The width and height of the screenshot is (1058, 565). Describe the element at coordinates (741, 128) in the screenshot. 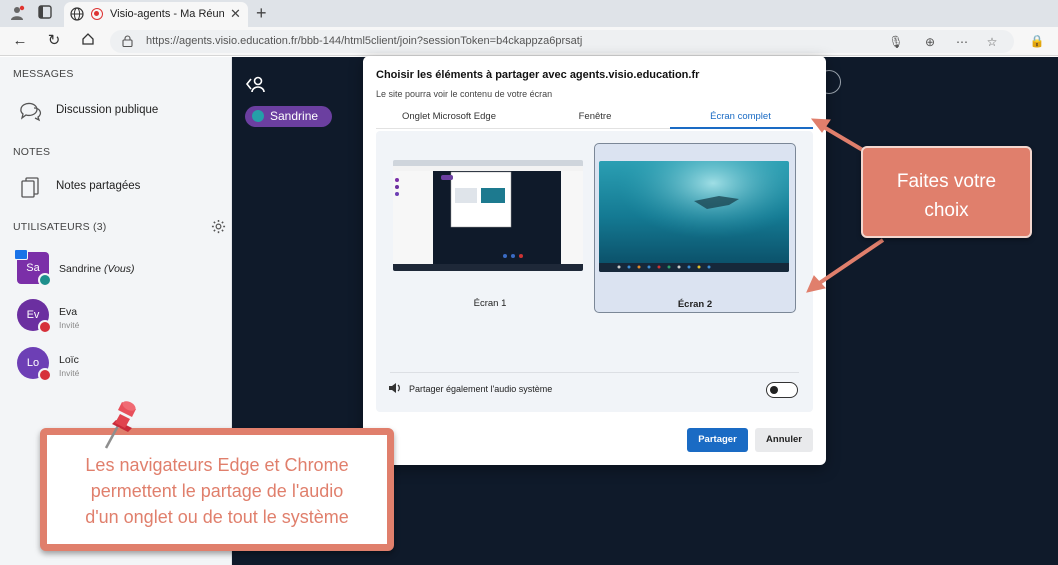

I see `active-tab-indicator` at that location.